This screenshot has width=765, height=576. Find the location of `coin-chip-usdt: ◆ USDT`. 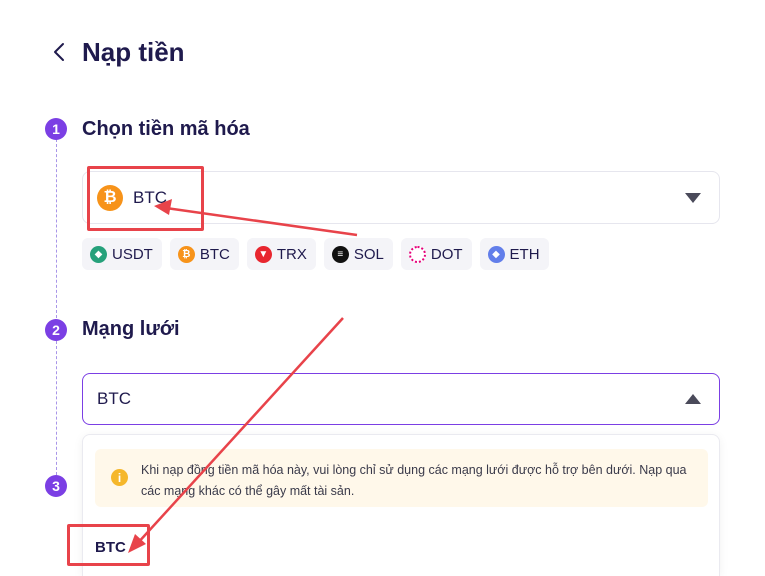

coin-chip-usdt: ◆ USDT is located at coordinates (122, 254).